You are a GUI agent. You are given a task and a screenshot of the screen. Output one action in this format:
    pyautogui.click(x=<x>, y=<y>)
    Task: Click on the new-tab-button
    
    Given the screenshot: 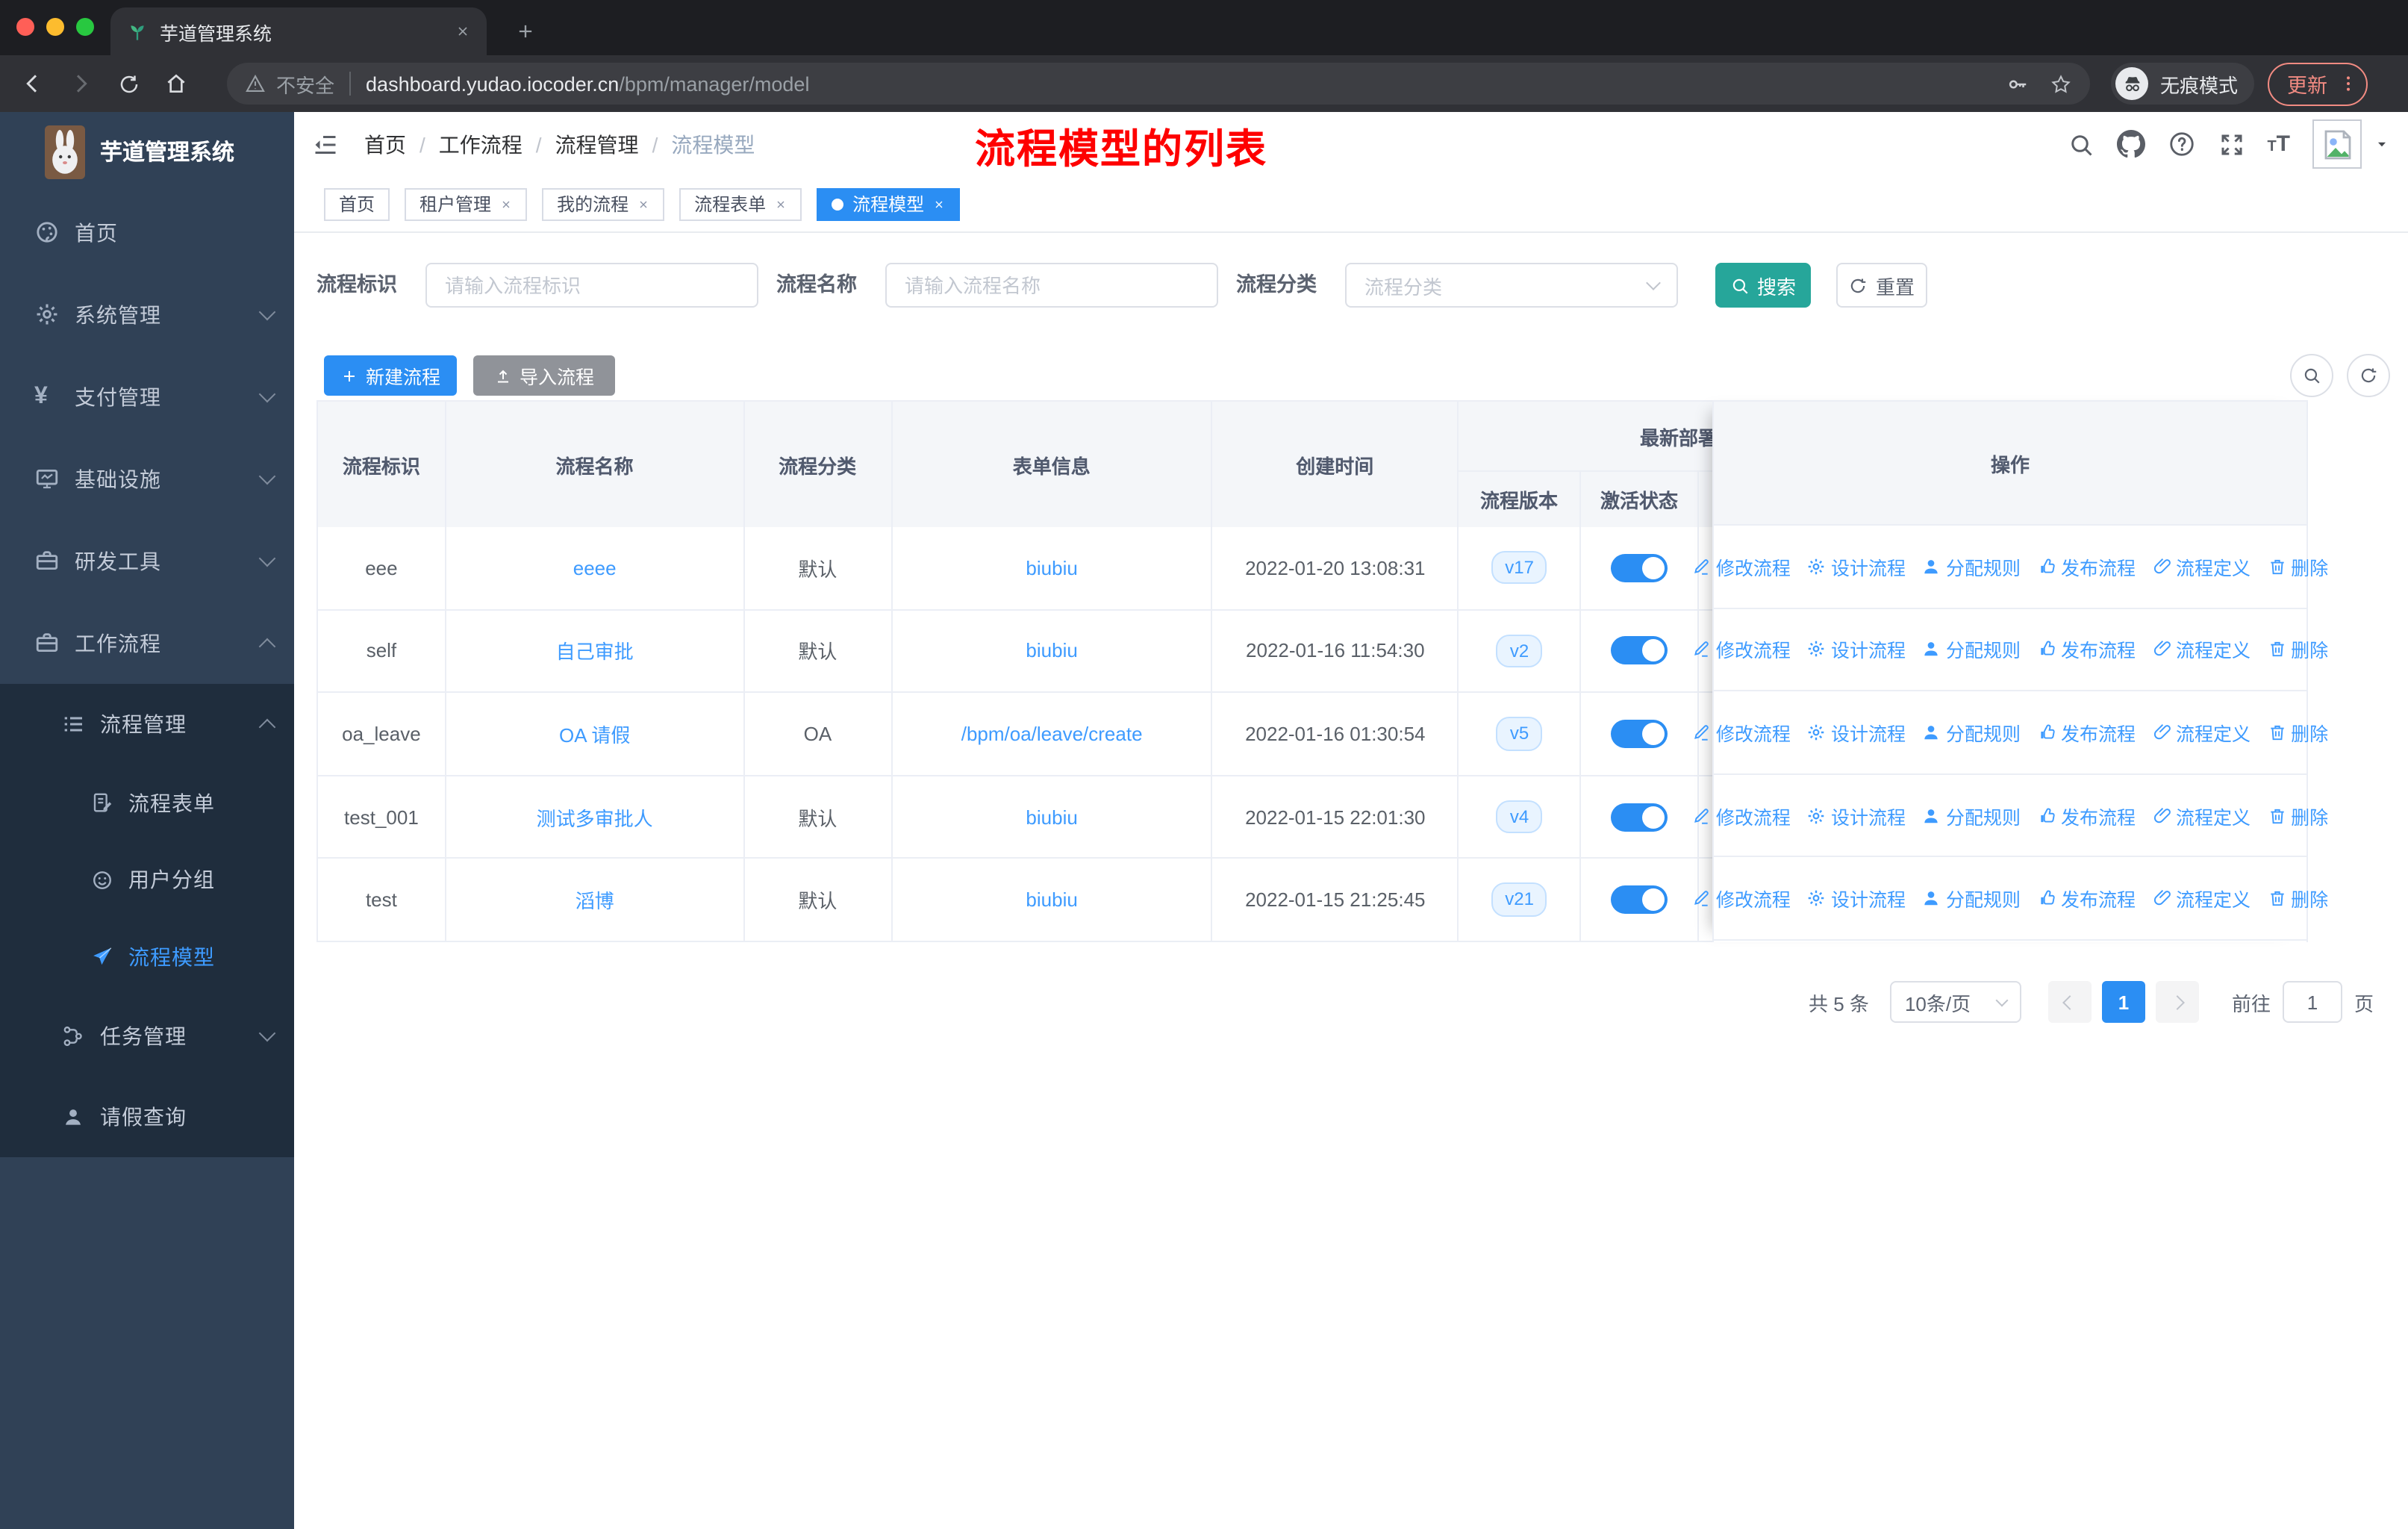 What is the action you would take?
    pyautogui.click(x=525, y=31)
    